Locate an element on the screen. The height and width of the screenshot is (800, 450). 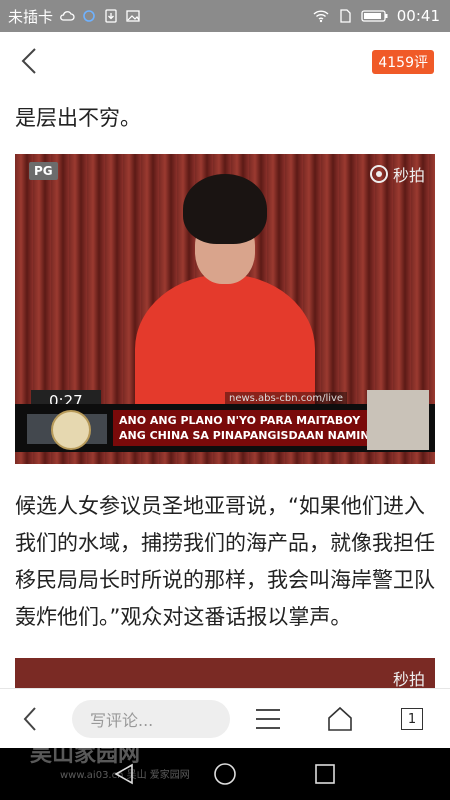
square-recent-icon is located at coordinates (325, 774).